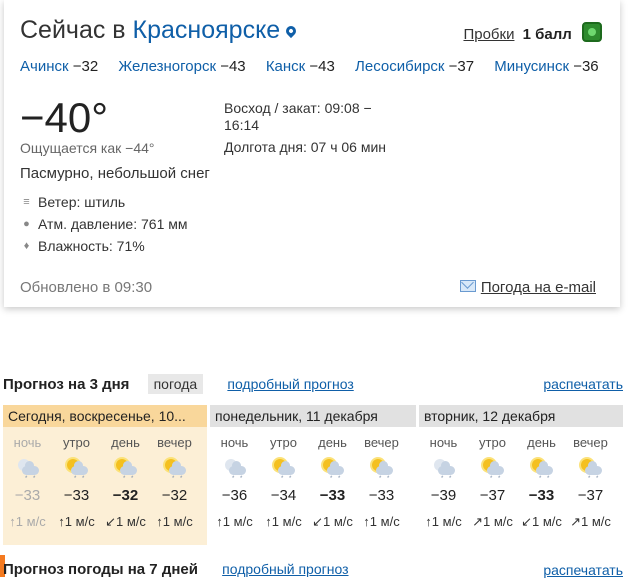  I want to click on nearby-city-temp: −36, so click(586, 66).